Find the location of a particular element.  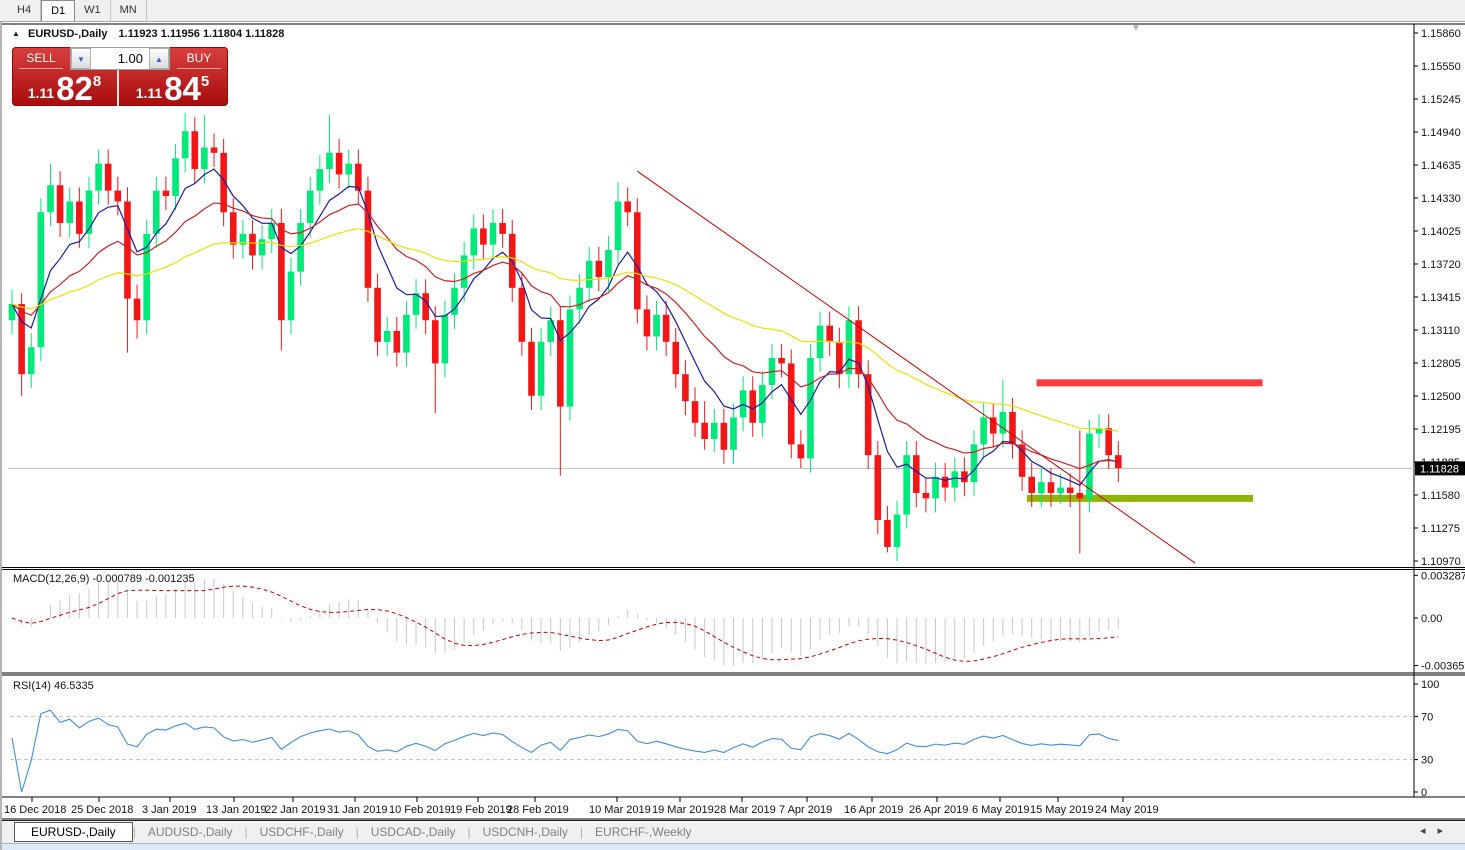

sell-price-prefix: 1.11 is located at coordinates (41, 93).